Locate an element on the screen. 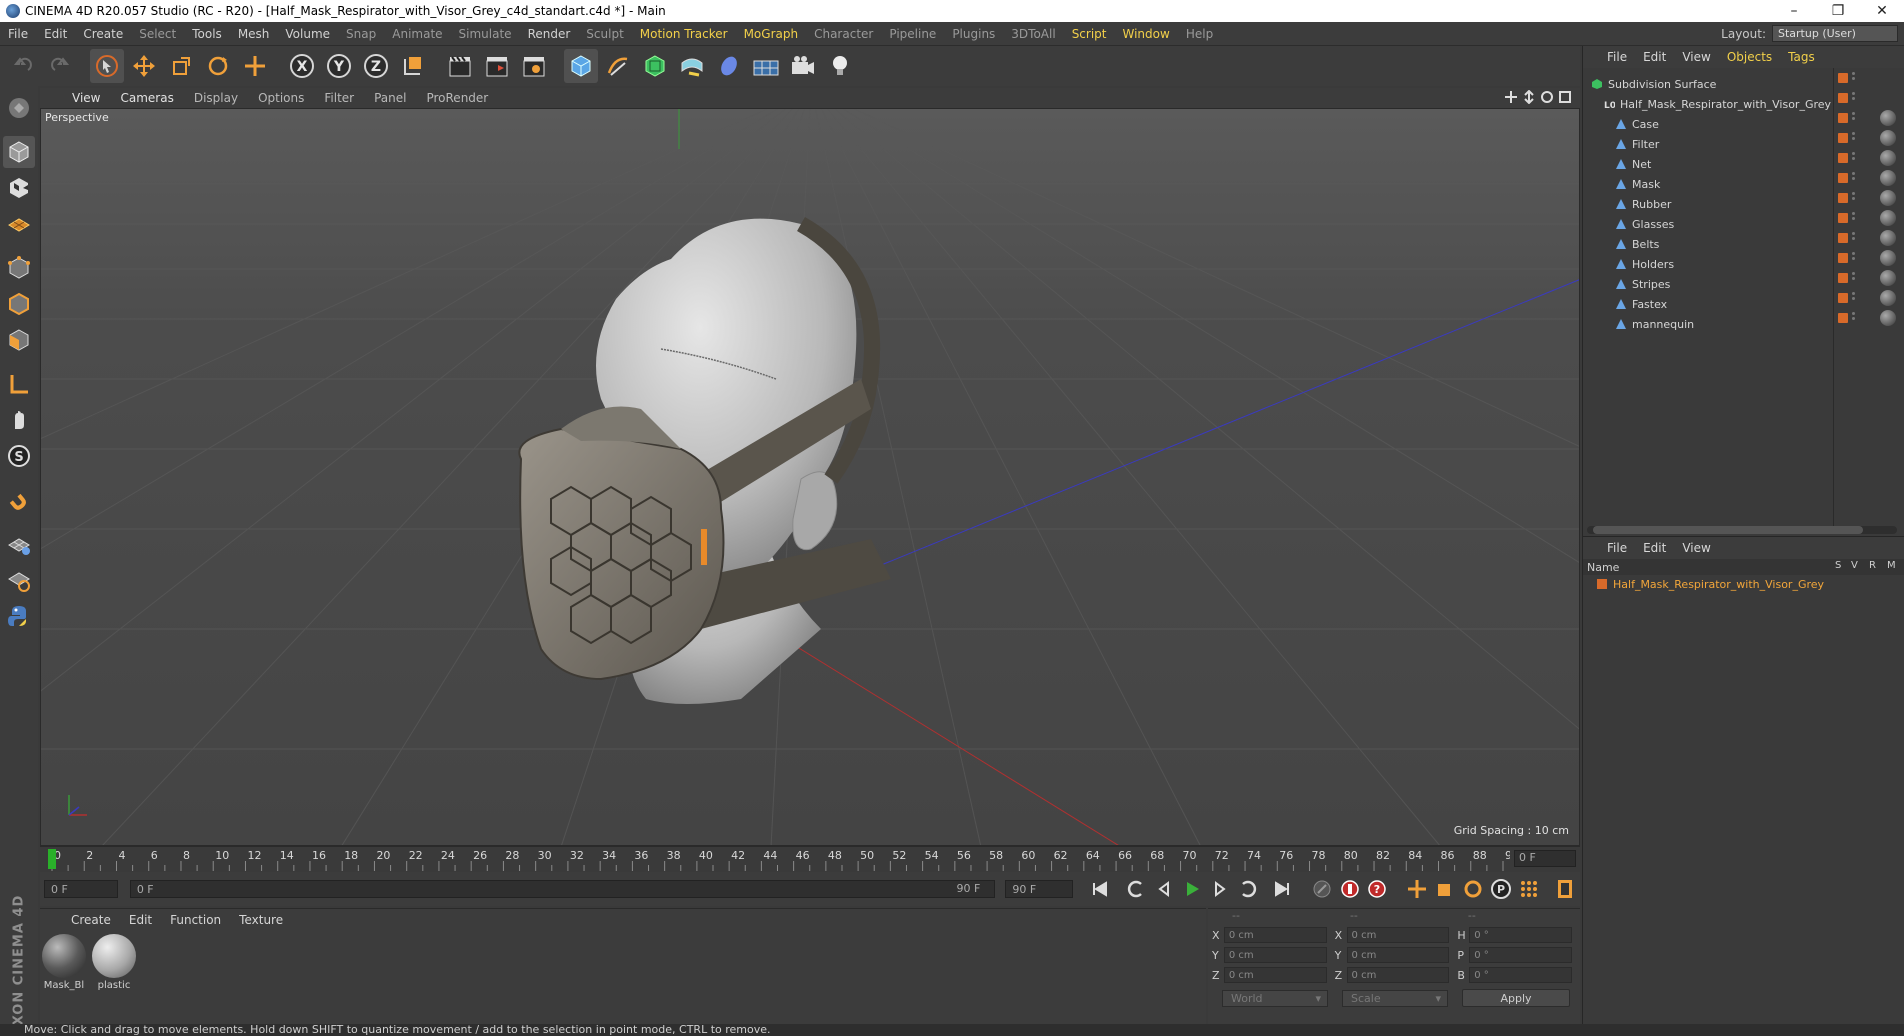 The height and width of the screenshot is (1036, 1904). render-picture-viewer-icon is located at coordinates (497, 66).